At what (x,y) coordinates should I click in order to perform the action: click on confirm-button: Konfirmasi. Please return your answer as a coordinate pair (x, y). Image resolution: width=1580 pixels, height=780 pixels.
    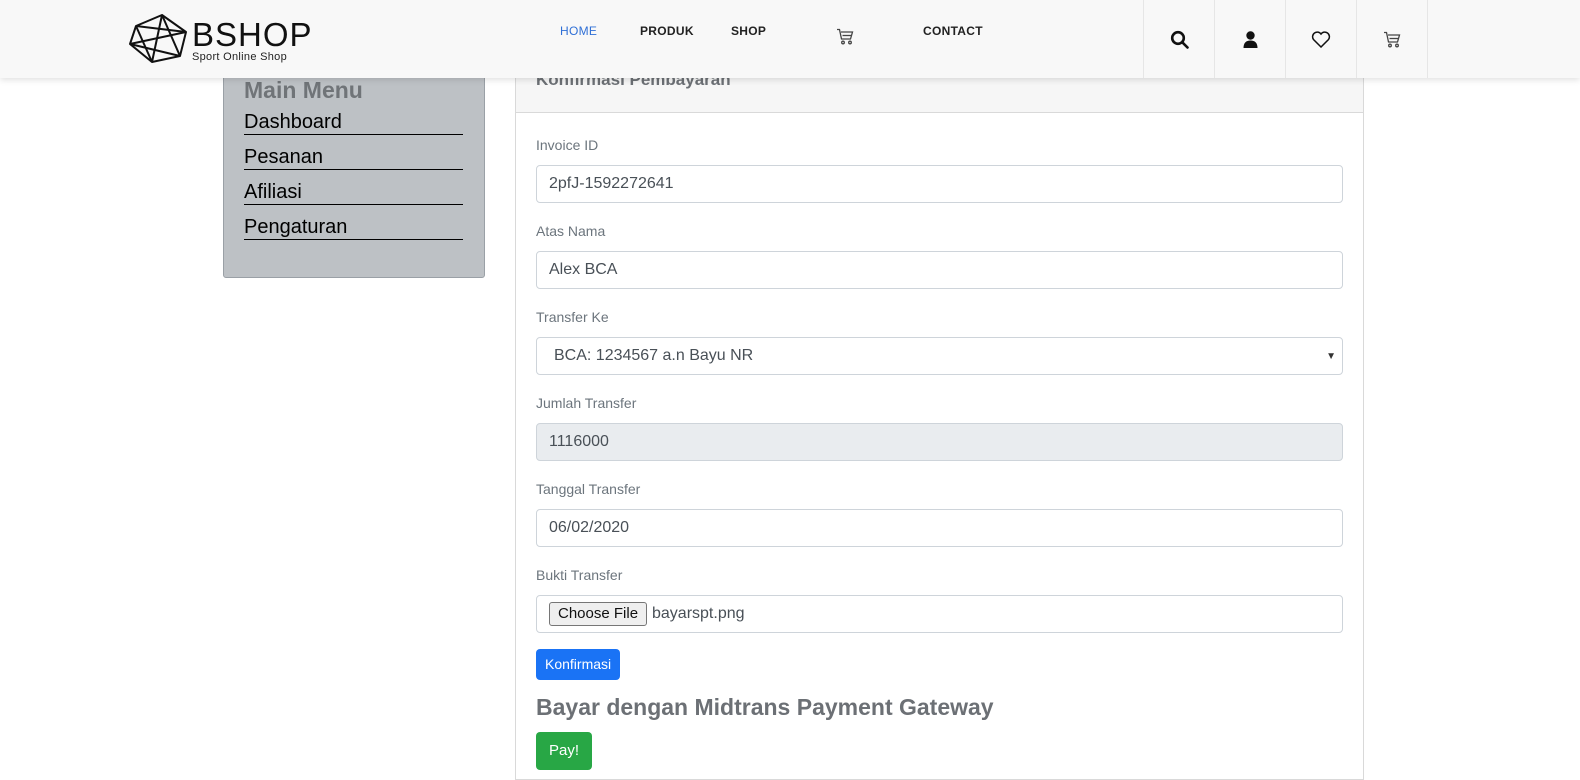
    Looking at the image, I should click on (578, 664).